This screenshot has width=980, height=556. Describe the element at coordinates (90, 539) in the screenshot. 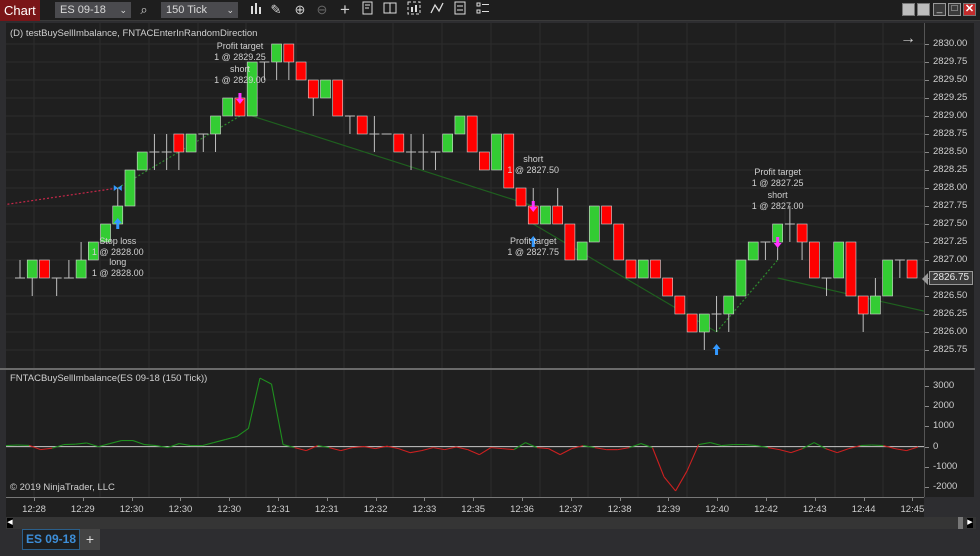

I see `add-tab-button: +` at that location.